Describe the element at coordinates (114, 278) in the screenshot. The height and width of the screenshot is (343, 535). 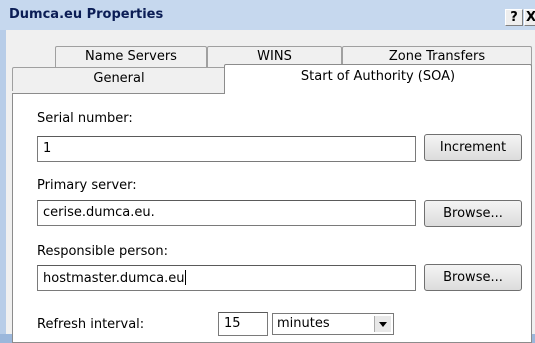
I see `responsible-person-value: hostmaster.dumca.eu` at that location.